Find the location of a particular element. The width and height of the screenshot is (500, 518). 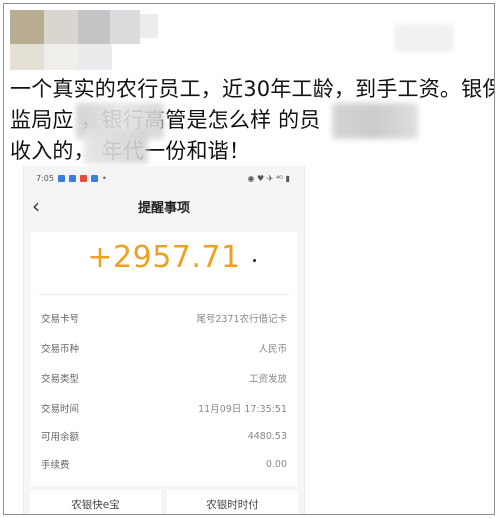

row-currency: 交易币种 人民币 is located at coordinates (164, 348).